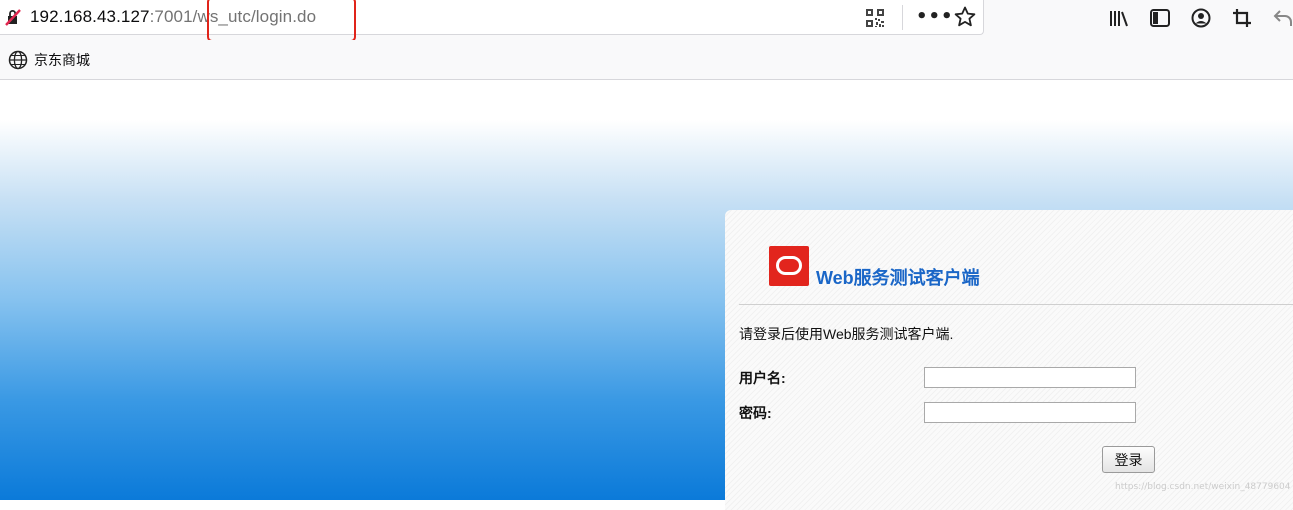 The width and height of the screenshot is (1293, 510). Describe the element at coordinates (90, 16) in the screenshot. I see `url-host: 192.168.43.127` at that location.